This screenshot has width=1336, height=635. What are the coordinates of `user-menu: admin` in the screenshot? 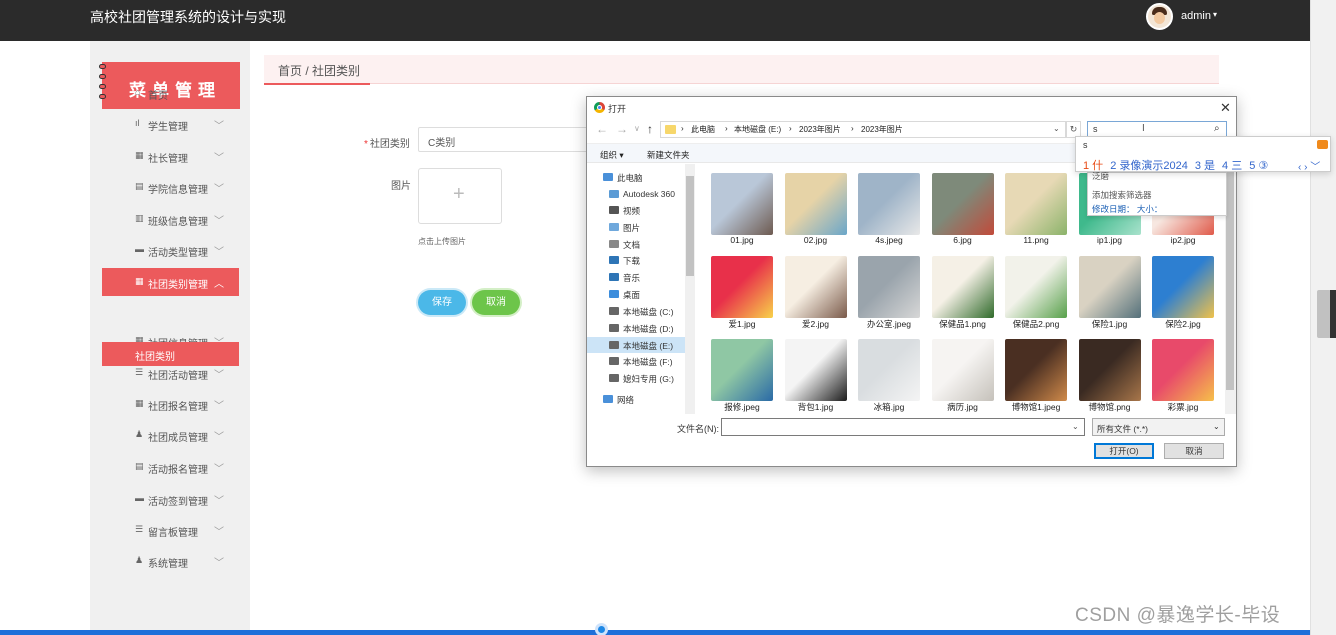 It's located at (1196, 16).